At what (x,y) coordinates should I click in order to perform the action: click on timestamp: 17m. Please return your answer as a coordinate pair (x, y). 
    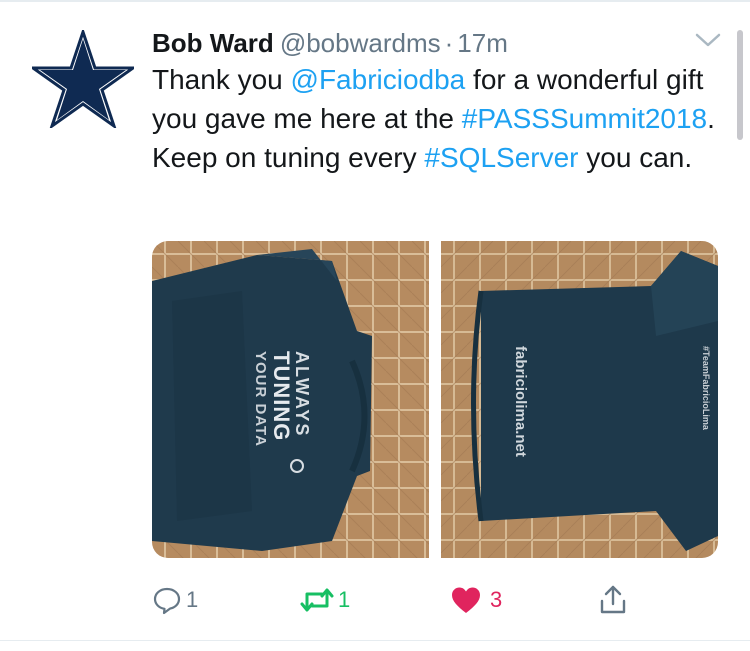
    Looking at the image, I should click on (482, 43).